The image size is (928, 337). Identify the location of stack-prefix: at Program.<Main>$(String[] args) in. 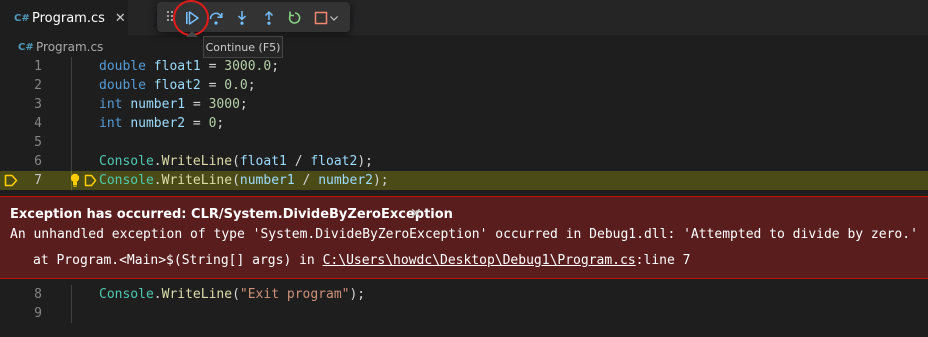
(178, 260).